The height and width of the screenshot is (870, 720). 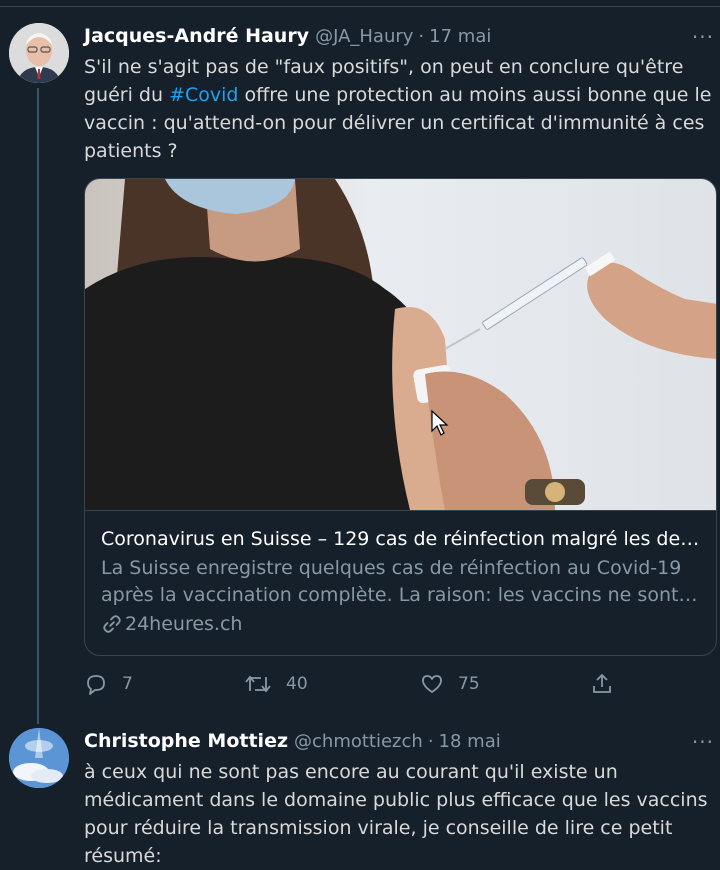 I want to click on retweet-icon, so click(x=258, y=684).